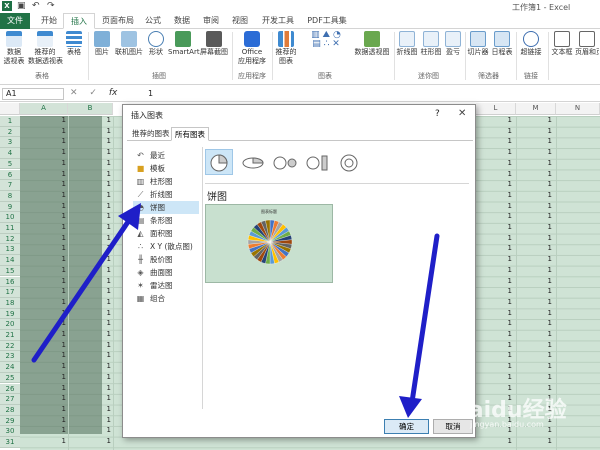 This screenshot has height=450, width=600. What do you see at coordinates (10, 164) in the screenshot?
I see `row-header: 5` at bounding box center [10, 164].